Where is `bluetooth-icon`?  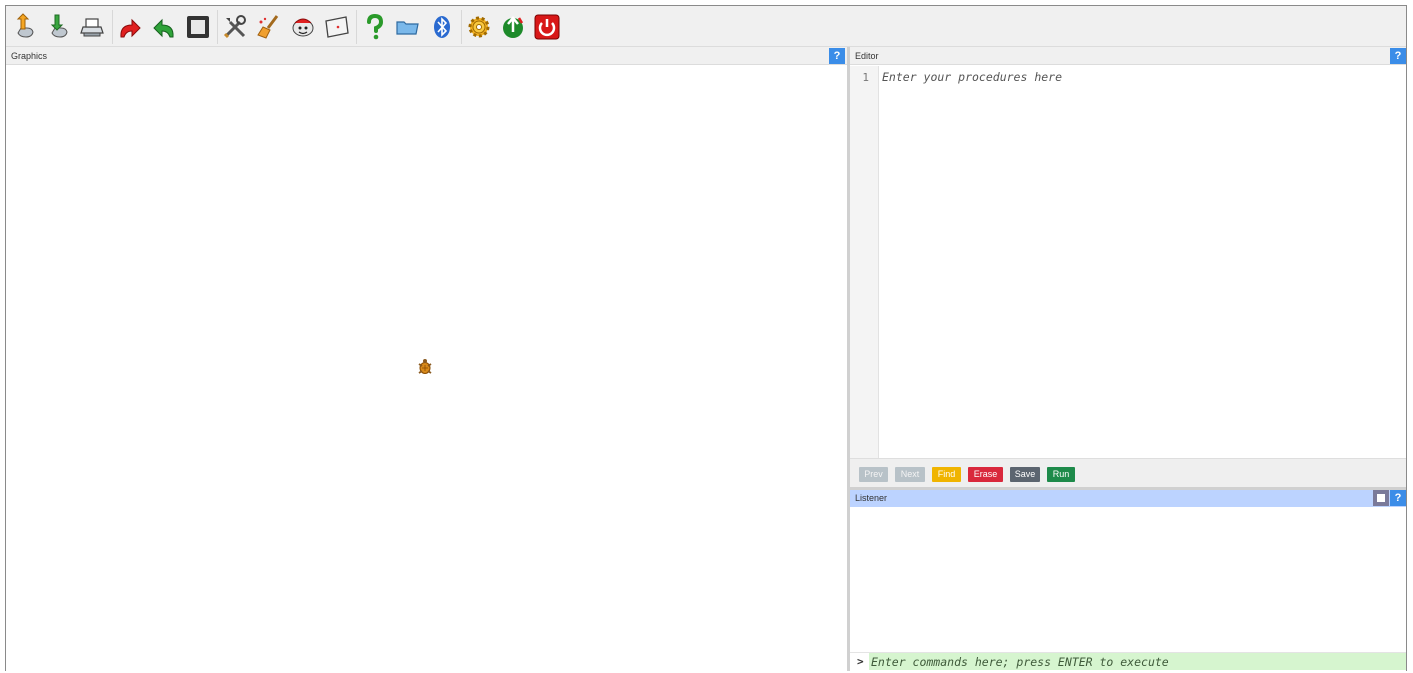 bluetooth-icon is located at coordinates (442, 27).